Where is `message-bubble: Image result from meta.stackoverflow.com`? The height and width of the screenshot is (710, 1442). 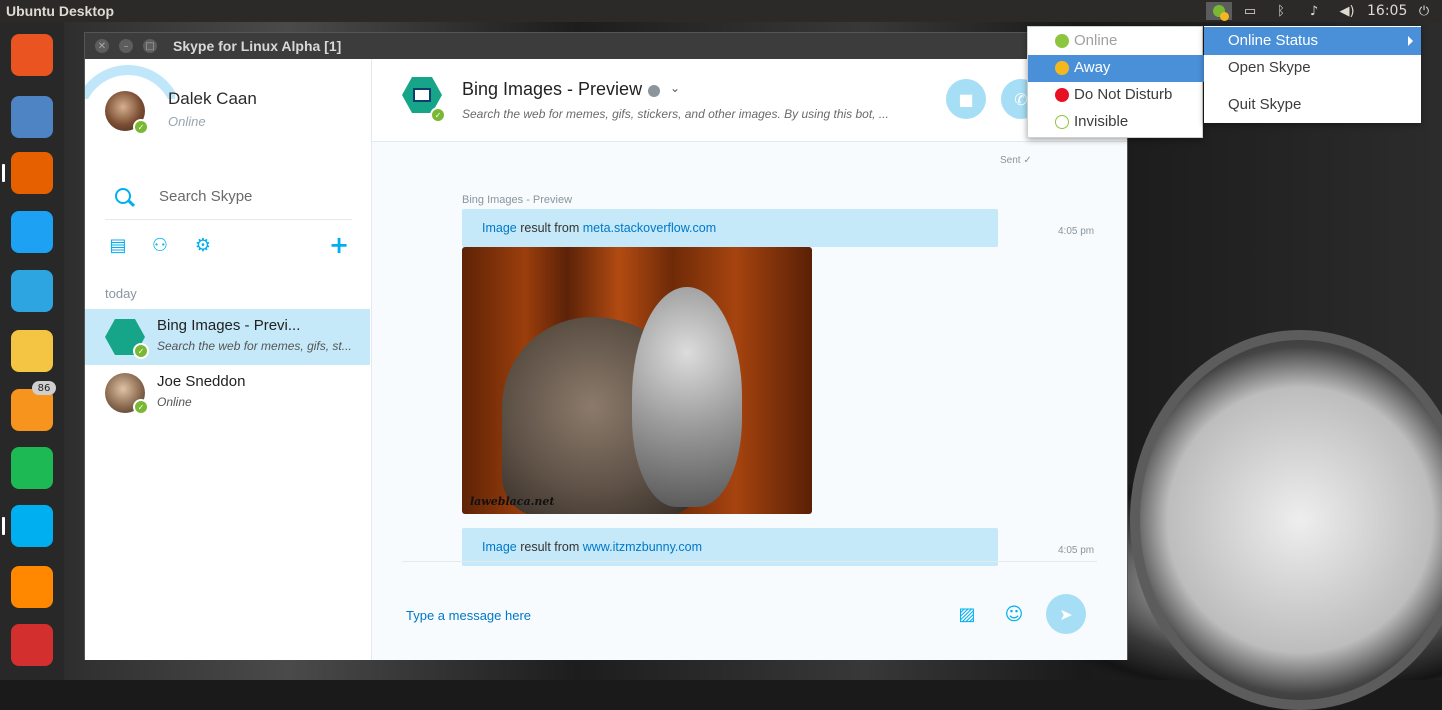
message-bubble: Image result from meta.stackoverflow.com is located at coordinates (730, 228).